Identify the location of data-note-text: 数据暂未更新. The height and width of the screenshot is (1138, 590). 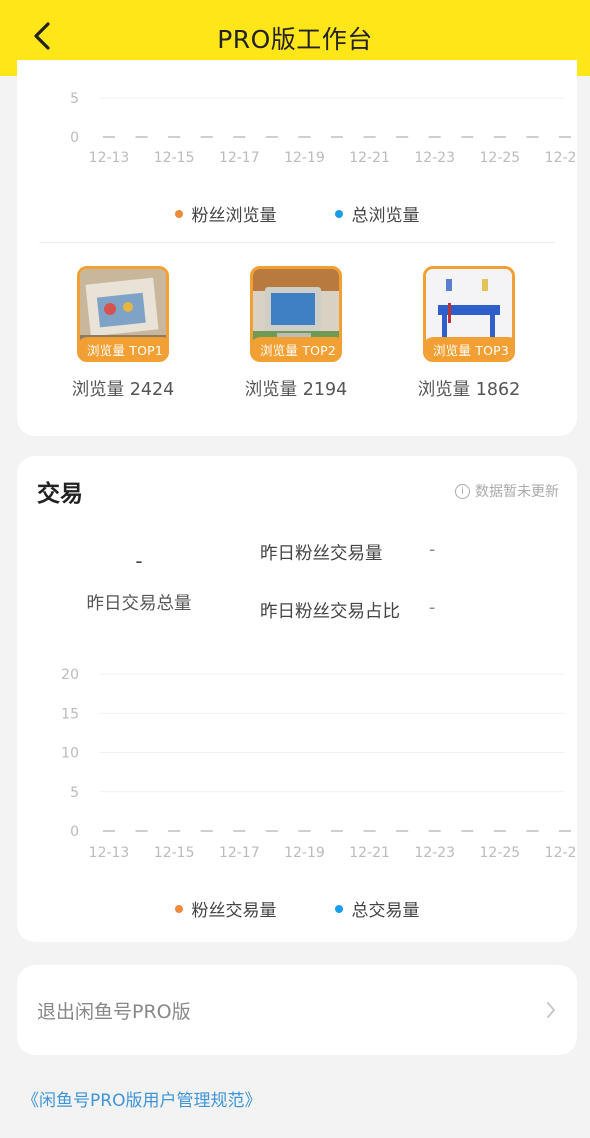
(517, 492).